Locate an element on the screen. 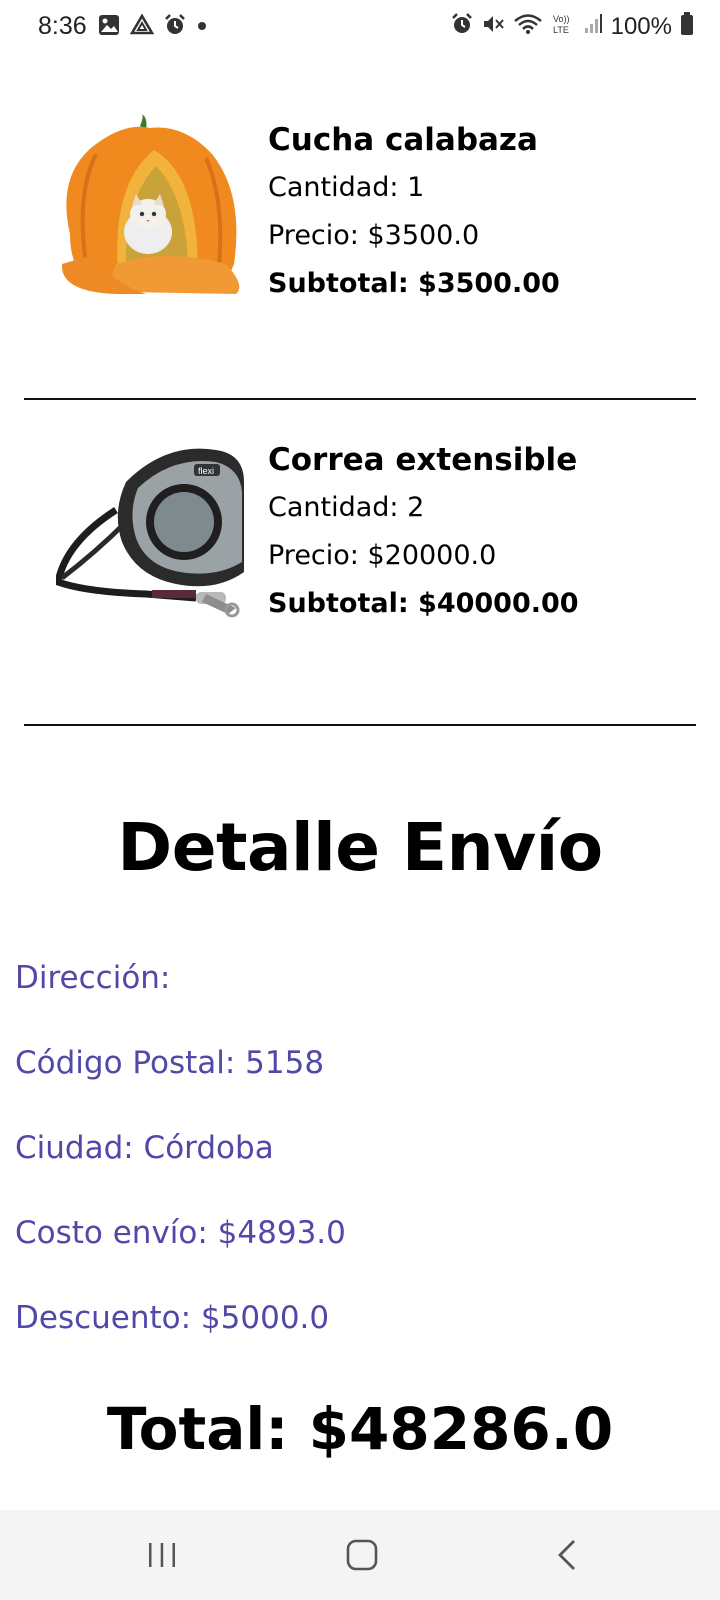 Image resolution: width=720 pixels, height=1600 pixels. product-price: Precio: $20000.0 is located at coordinates (382, 555).